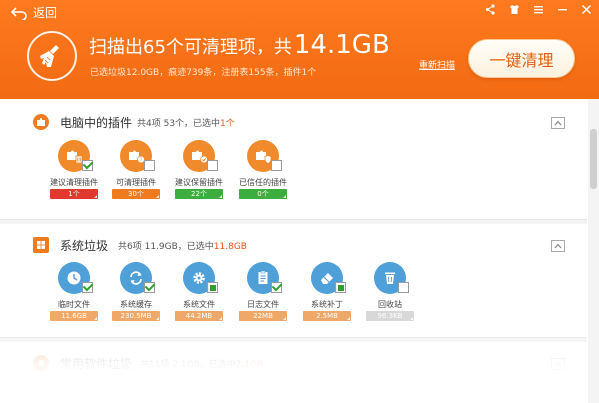  What do you see at coordinates (263, 304) in the screenshot?
I see `item-label: 日志文件` at bounding box center [263, 304].